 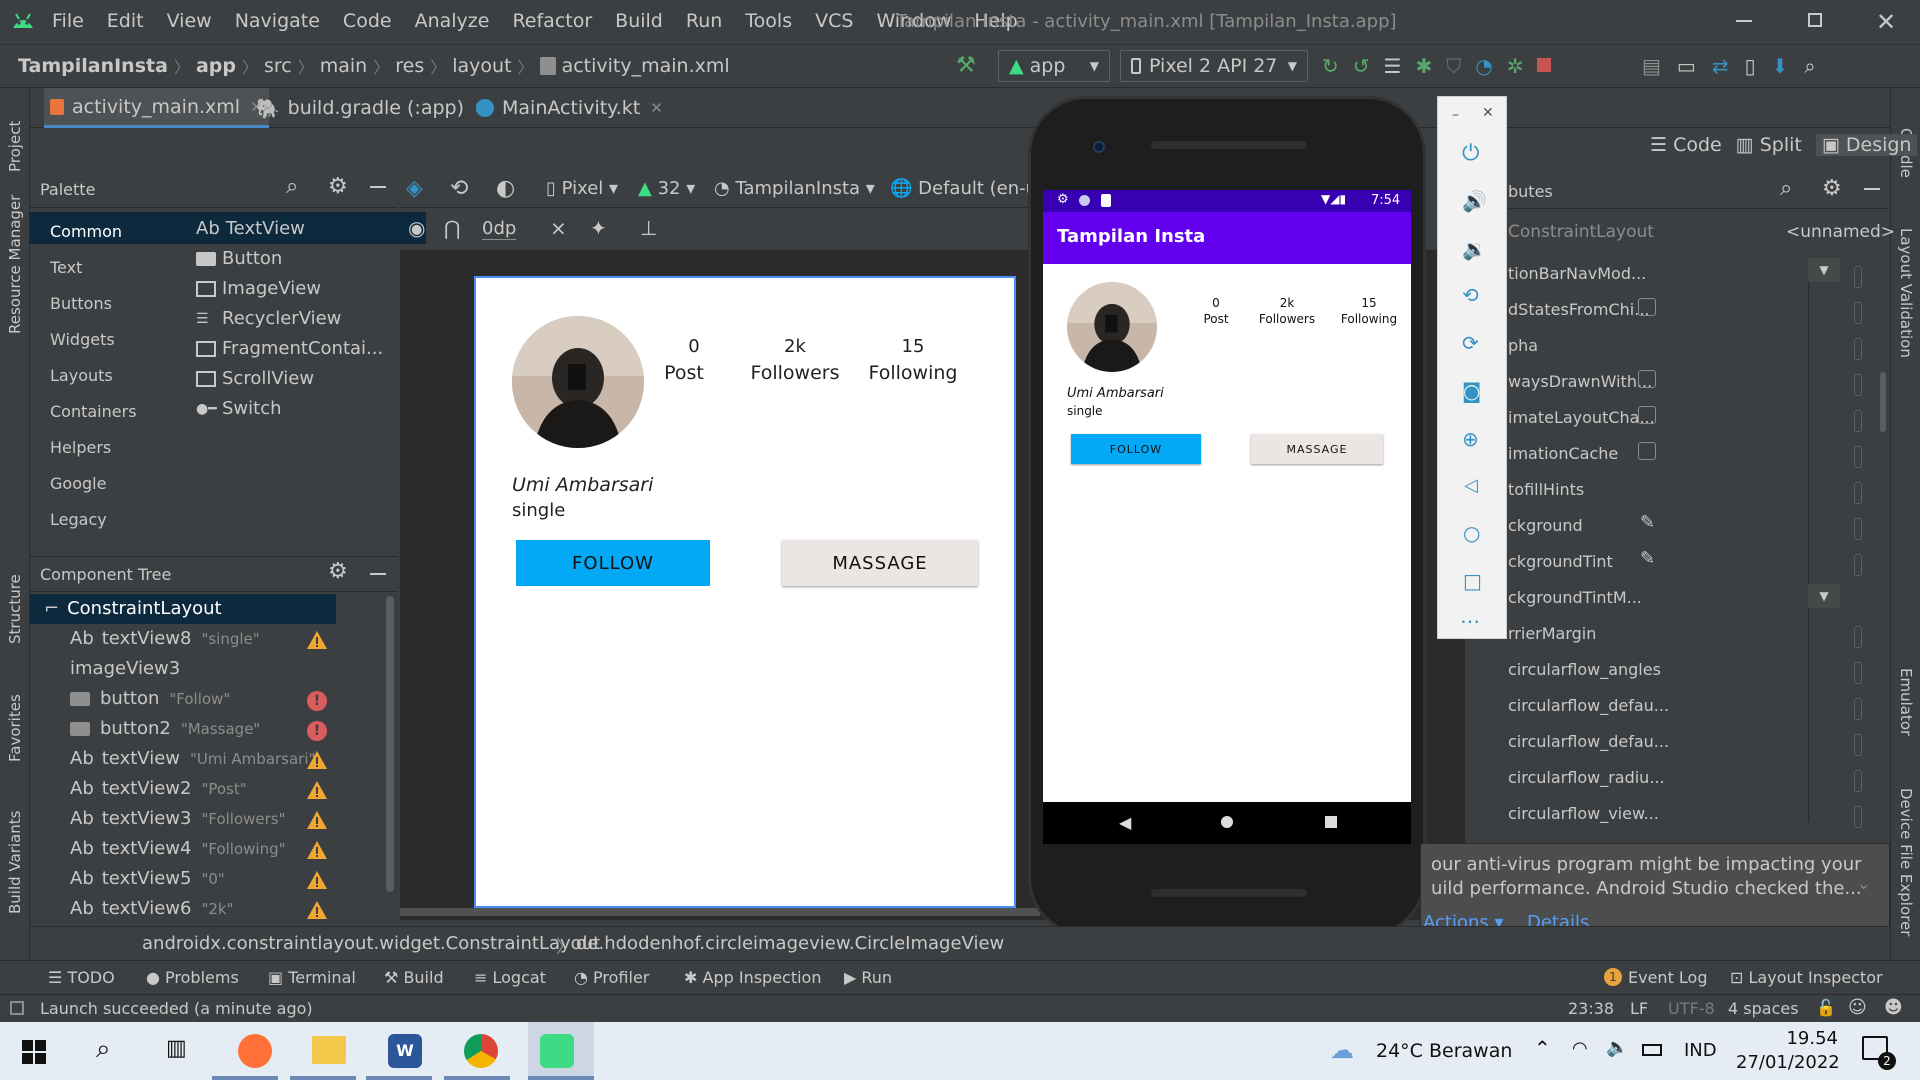 What do you see at coordinates (17, 1008) in the screenshot?
I see `toggle-tool-windows-icon` at bounding box center [17, 1008].